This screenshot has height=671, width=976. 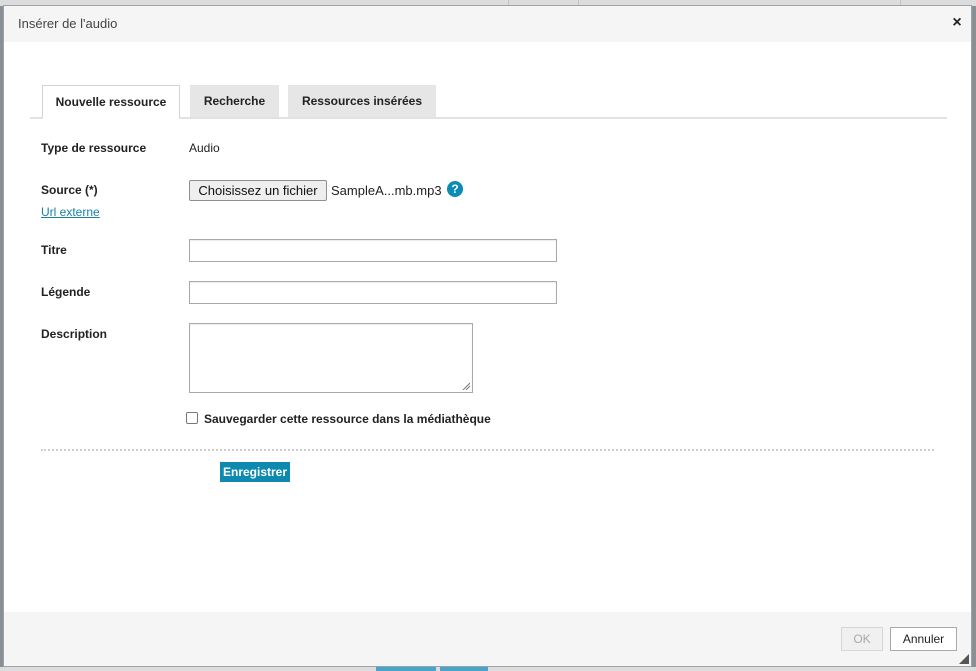 What do you see at coordinates (487, 450) in the screenshot?
I see `form-divider` at bounding box center [487, 450].